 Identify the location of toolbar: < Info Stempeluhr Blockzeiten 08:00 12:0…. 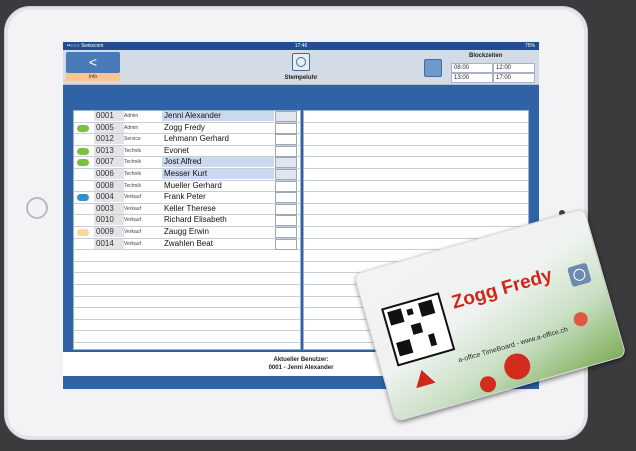
(301, 67).